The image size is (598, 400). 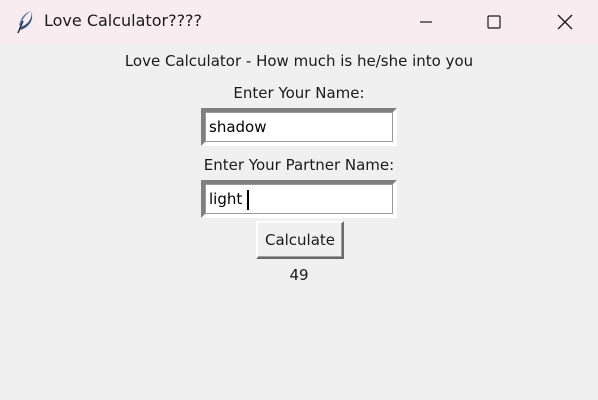 I want to click on feather-icon, so click(x=25, y=22).